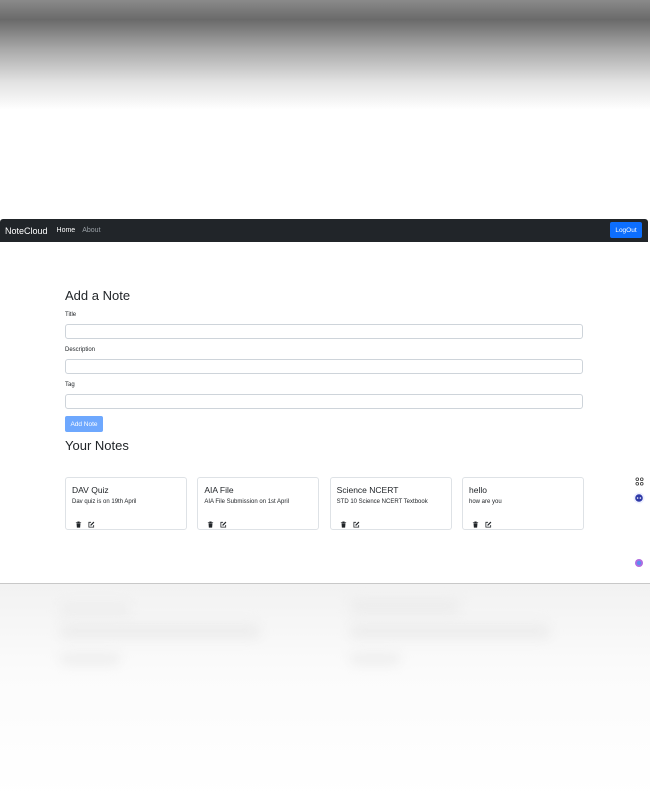 This screenshot has width=650, height=800. What do you see at coordinates (104, 502) in the screenshot?
I see `note-description: Dav quiz is on 19th April` at bounding box center [104, 502].